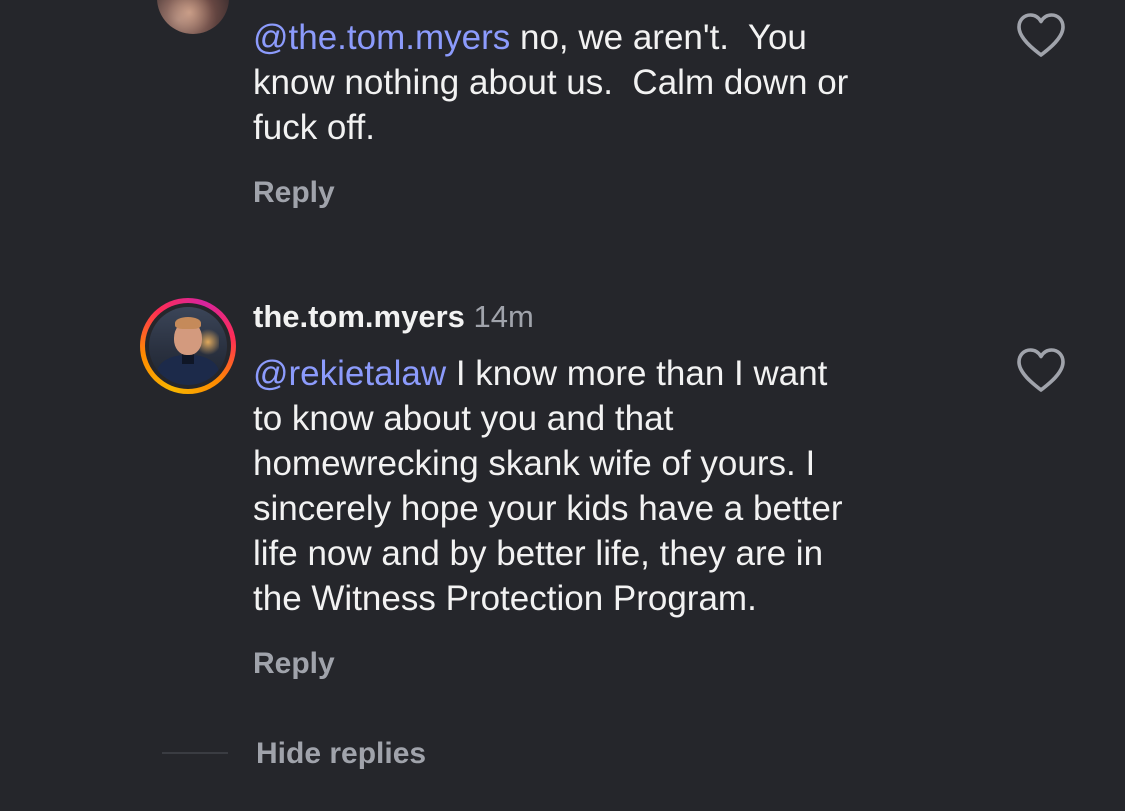 The height and width of the screenshot is (811, 1125). Describe the element at coordinates (359, 316) in the screenshot. I see `username-link: the.tom.myers` at that location.